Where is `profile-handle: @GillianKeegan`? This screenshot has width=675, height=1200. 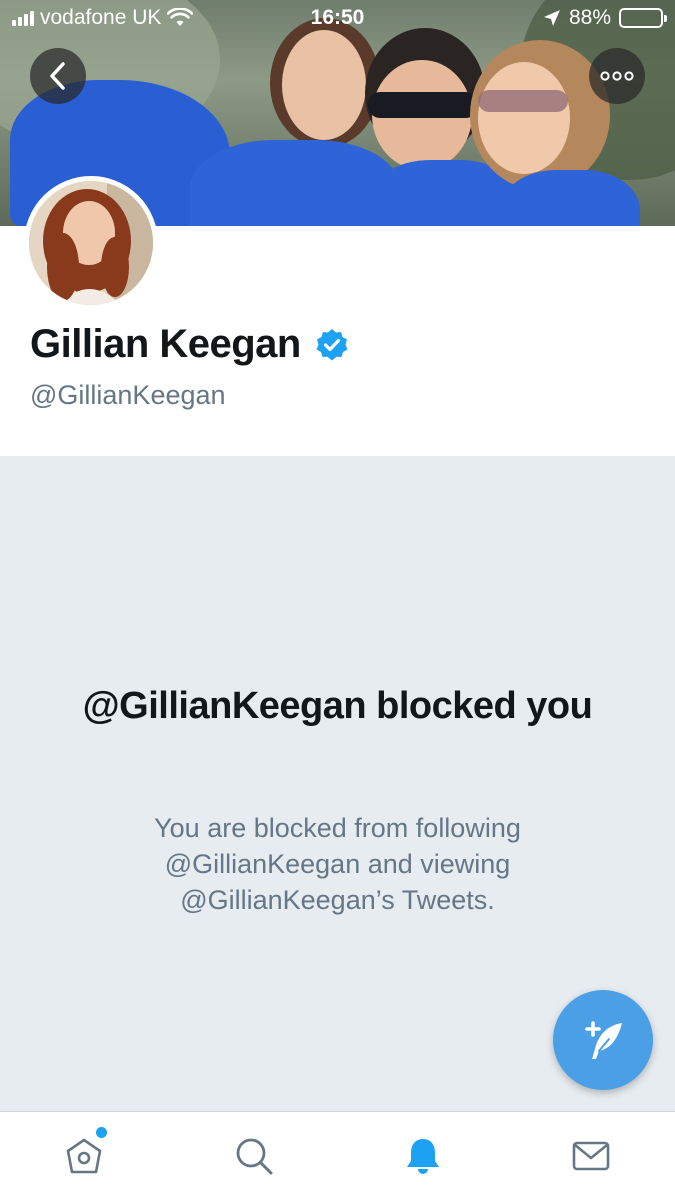 profile-handle: @GillianKeegan is located at coordinates (128, 395).